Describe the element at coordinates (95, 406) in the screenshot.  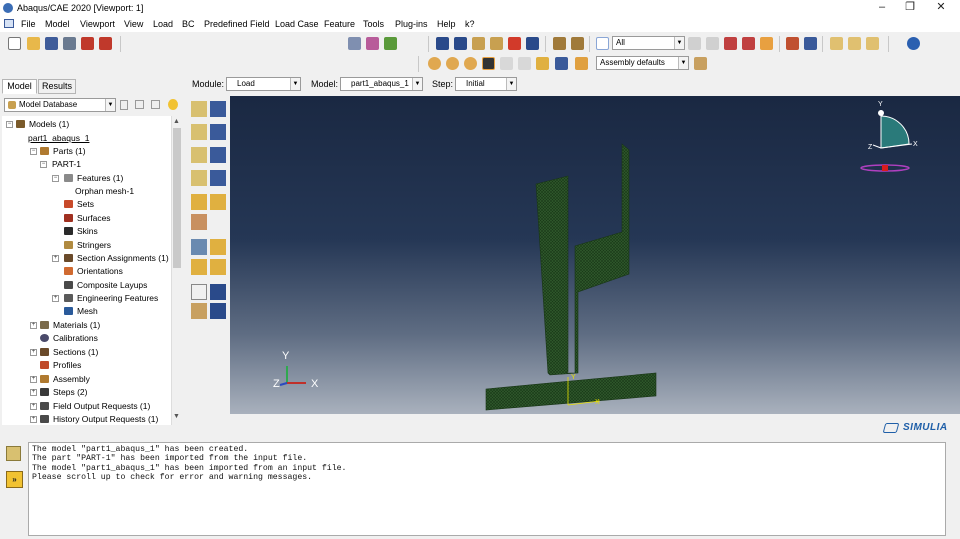
I see `tree-item-field-output-requests: Field Output Requests (1)` at that location.